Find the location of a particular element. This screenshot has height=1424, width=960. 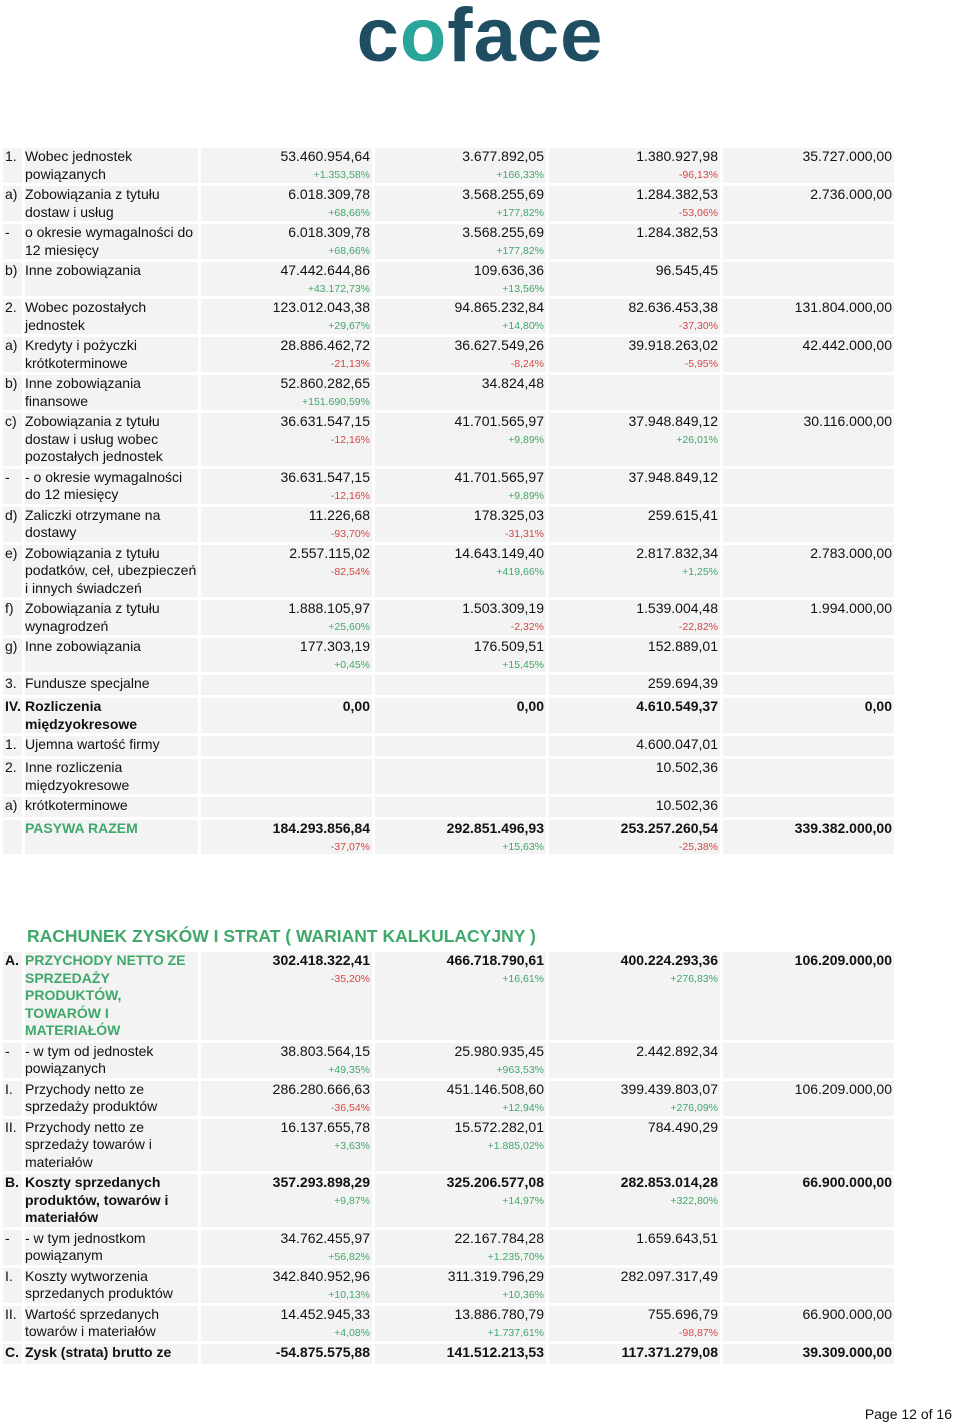

value-cell: 131.804.000,00 is located at coordinates (810, 318).